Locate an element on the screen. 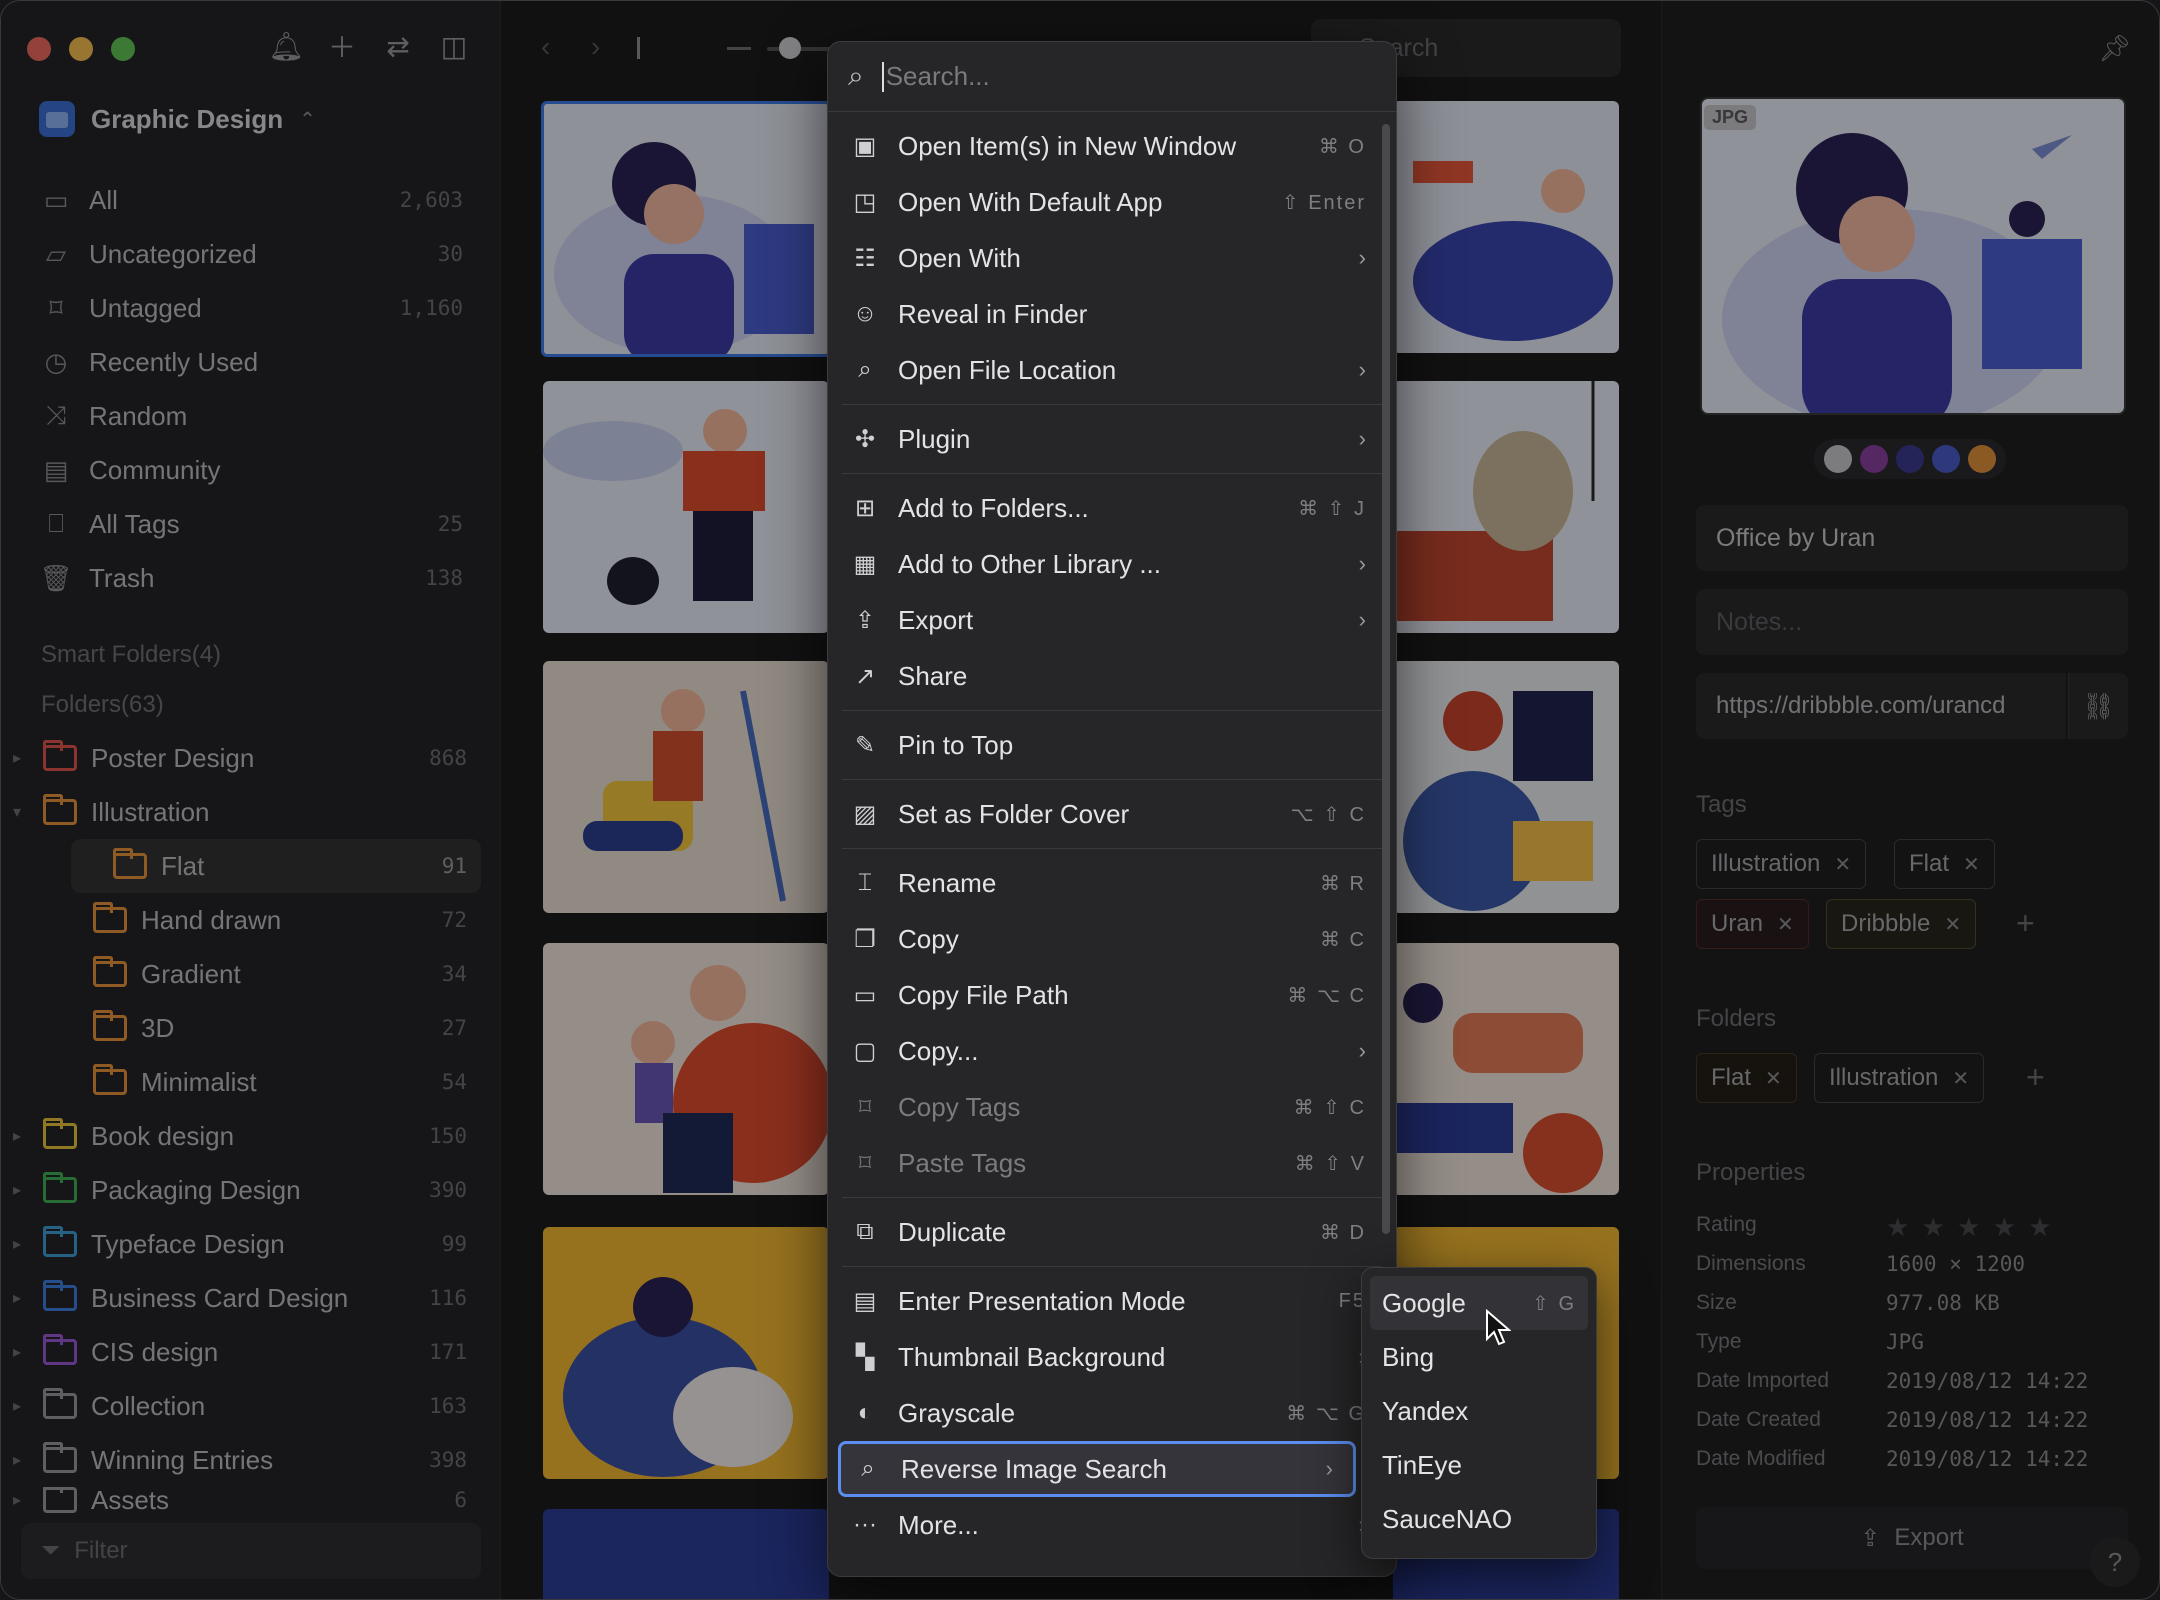 The image size is (2160, 1600). window-icon: ▣ is located at coordinates (865, 146).